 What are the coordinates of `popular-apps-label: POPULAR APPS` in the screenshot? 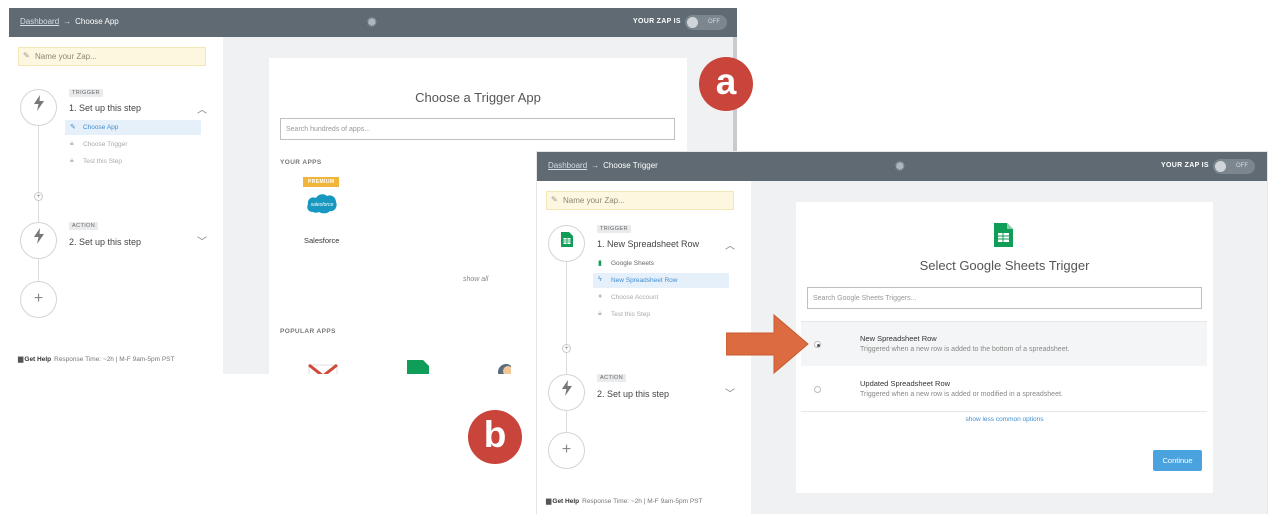 It's located at (308, 331).